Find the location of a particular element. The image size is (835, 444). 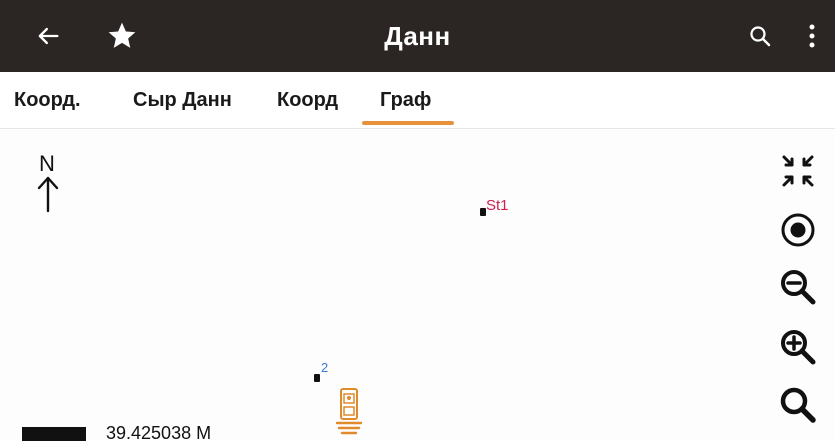

tab-raw-data: Сыр Данн is located at coordinates (182, 100).